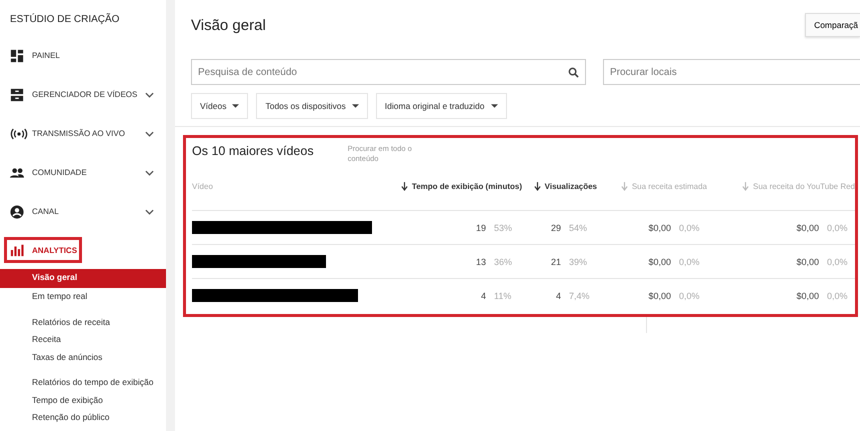  Describe the element at coordinates (219, 106) in the screenshot. I see `filter-dropdown: Vídeos` at that location.